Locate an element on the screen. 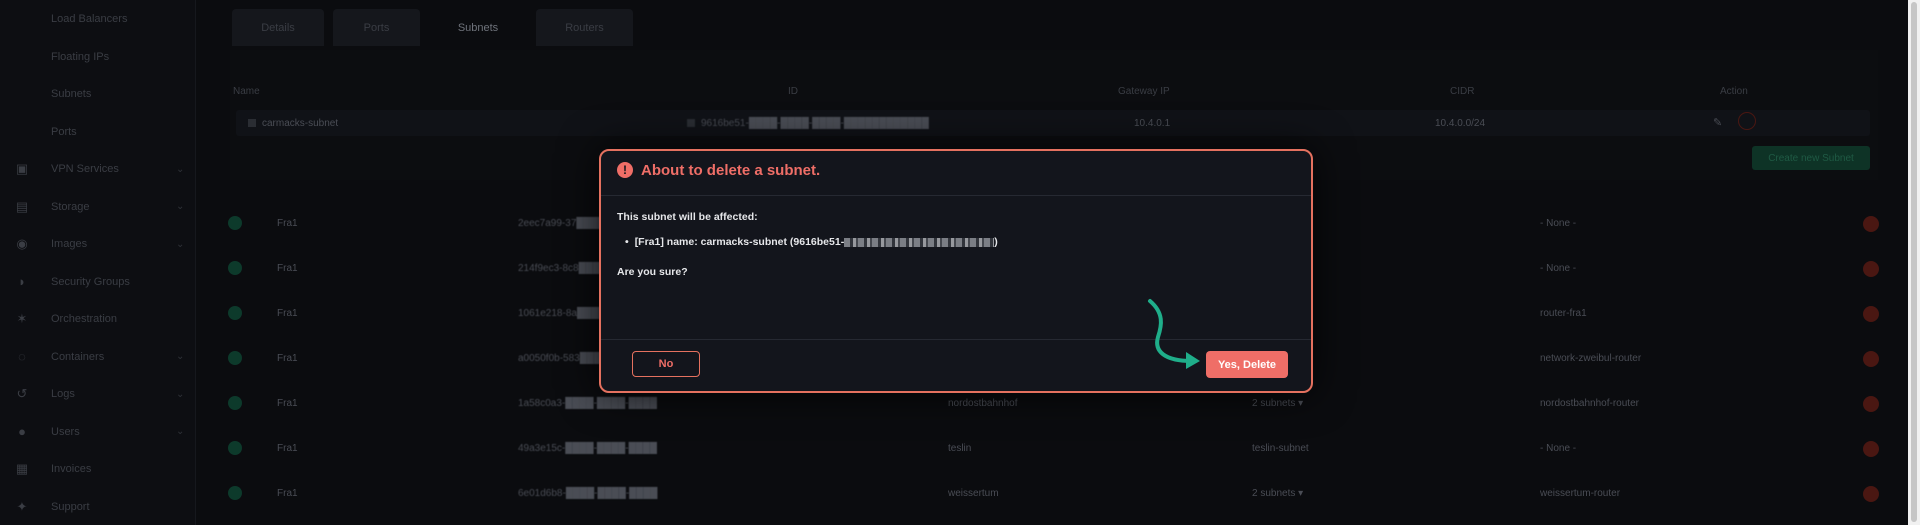 The image size is (1920, 525). lock-icon: ▣ is located at coordinates (22, 168).